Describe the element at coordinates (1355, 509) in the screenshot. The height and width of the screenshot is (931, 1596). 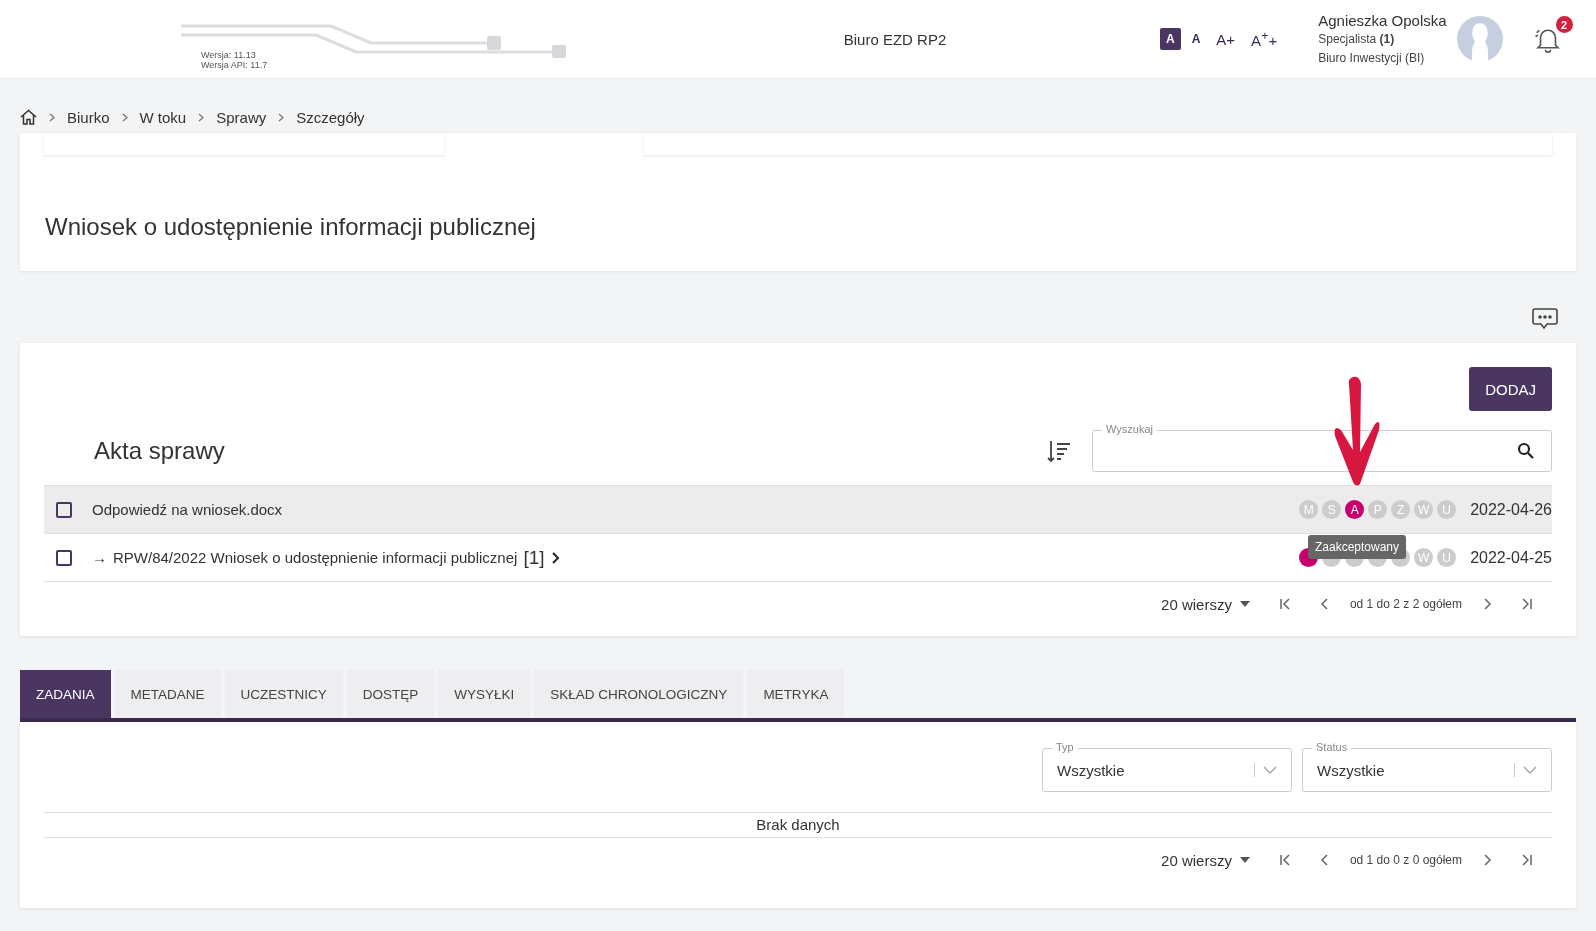
I see `status-circle: A` at that location.